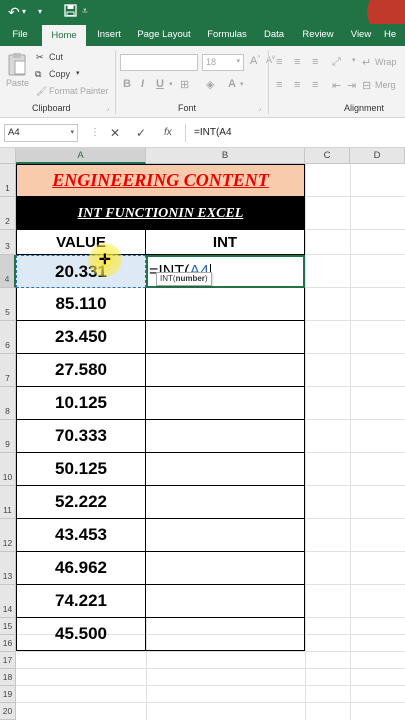 This screenshot has height=720, width=405. What do you see at coordinates (79, 91) in the screenshot?
I see `format-painter-button: Format Painter` at bounding box center [79, 91].